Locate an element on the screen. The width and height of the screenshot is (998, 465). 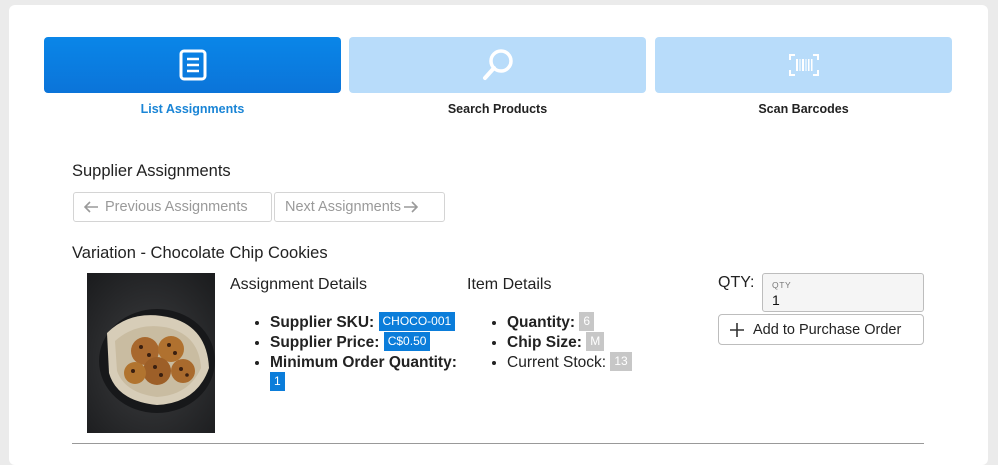
list-item: Quantity: 6 is located at coordinates (597, 322).